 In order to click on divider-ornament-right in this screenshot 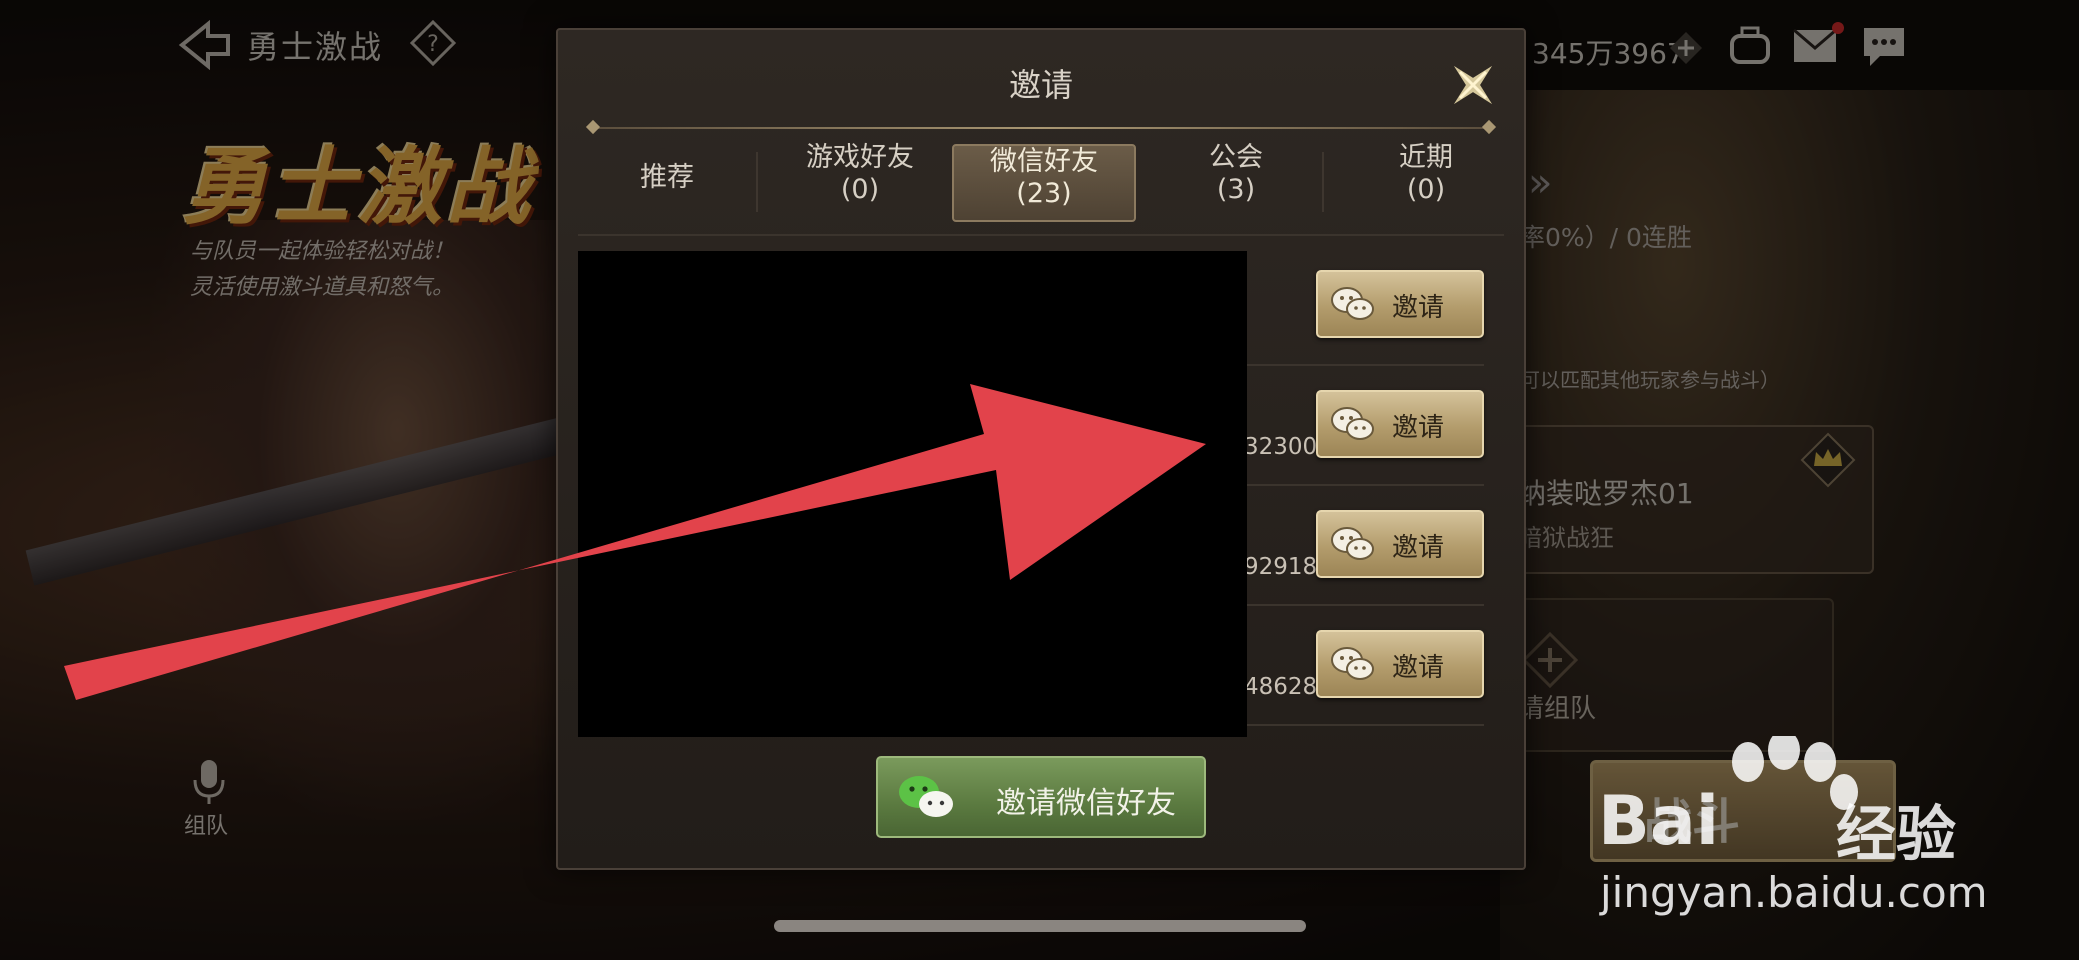, I will do `click(1489, 127)`.